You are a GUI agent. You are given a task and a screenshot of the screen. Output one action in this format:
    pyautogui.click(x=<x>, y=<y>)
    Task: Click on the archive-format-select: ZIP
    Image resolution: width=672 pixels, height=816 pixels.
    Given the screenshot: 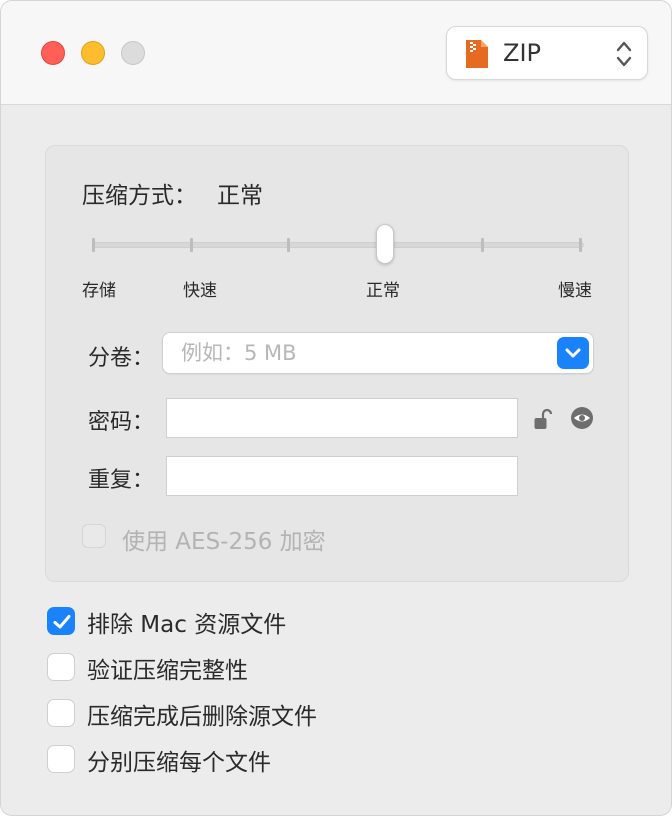 What is the action you would take?
    pyautogui.click(x=547, y=53)
    